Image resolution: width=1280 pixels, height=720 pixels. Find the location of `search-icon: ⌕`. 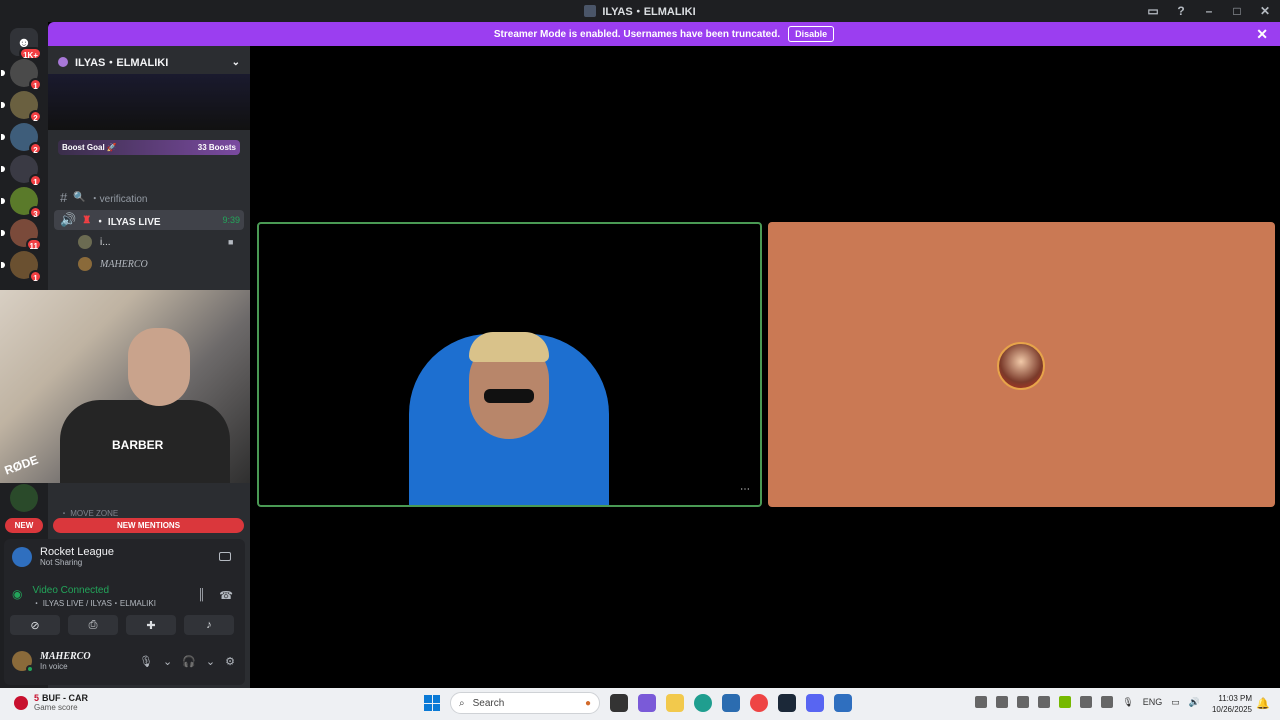

search-icon: ⌕ is located at coordinates (462, 703).